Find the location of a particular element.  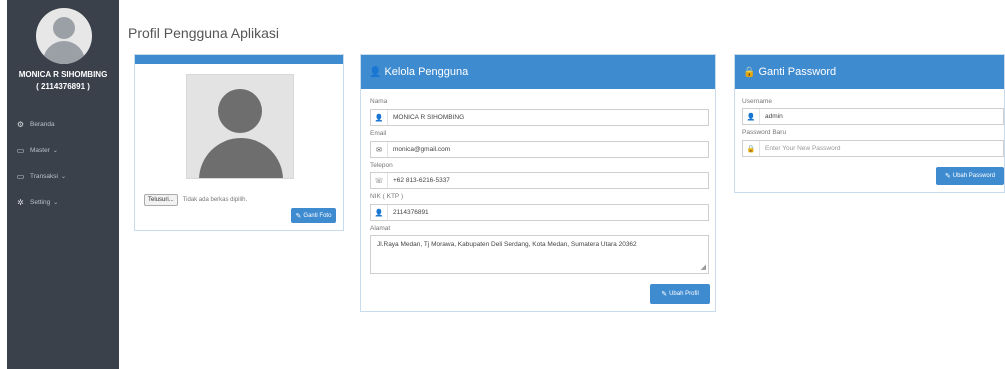

sidebar-user-nik: ( 2114376891 ) is located at coordinates (63, 86).